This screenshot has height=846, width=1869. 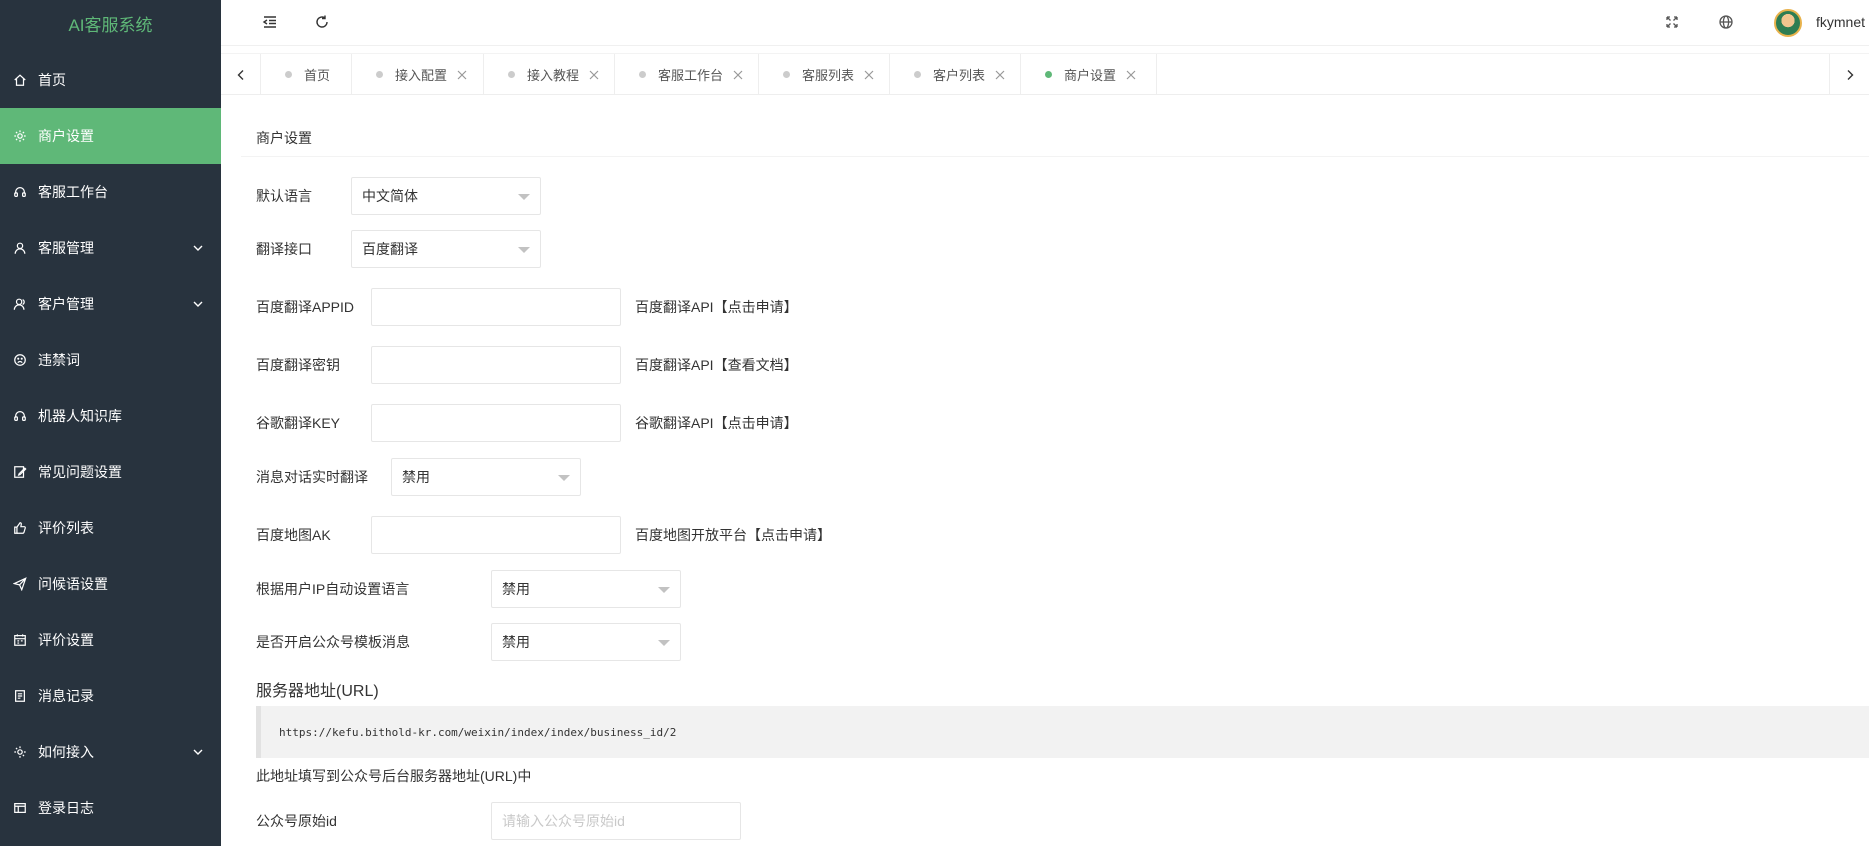 I want to click on tab-home: 首页, so click(x=306, y=74).